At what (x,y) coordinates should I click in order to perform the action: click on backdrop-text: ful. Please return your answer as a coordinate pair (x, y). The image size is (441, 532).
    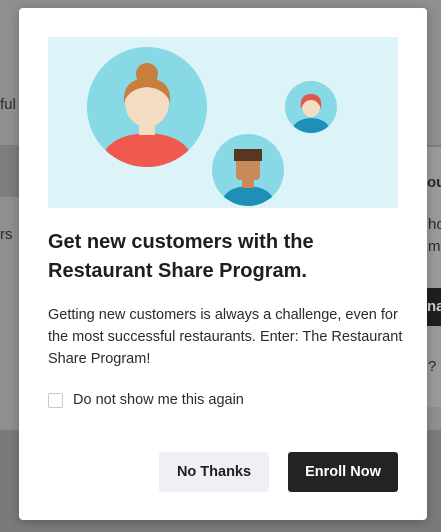
    Looking at the image, I should click on (8, 104).